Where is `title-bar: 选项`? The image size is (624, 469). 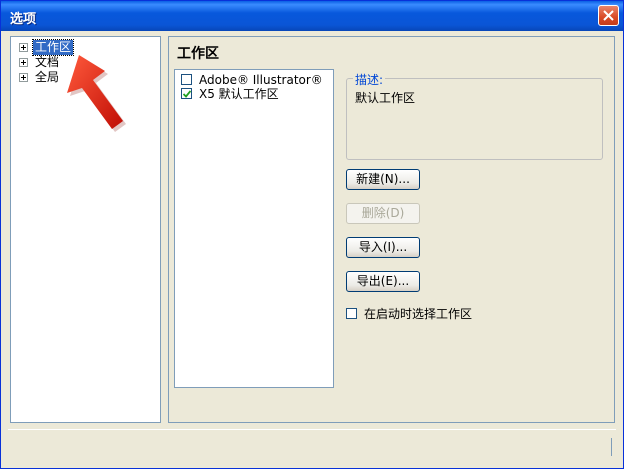 title-bar: 选项 is located at coordinates (312, 16).